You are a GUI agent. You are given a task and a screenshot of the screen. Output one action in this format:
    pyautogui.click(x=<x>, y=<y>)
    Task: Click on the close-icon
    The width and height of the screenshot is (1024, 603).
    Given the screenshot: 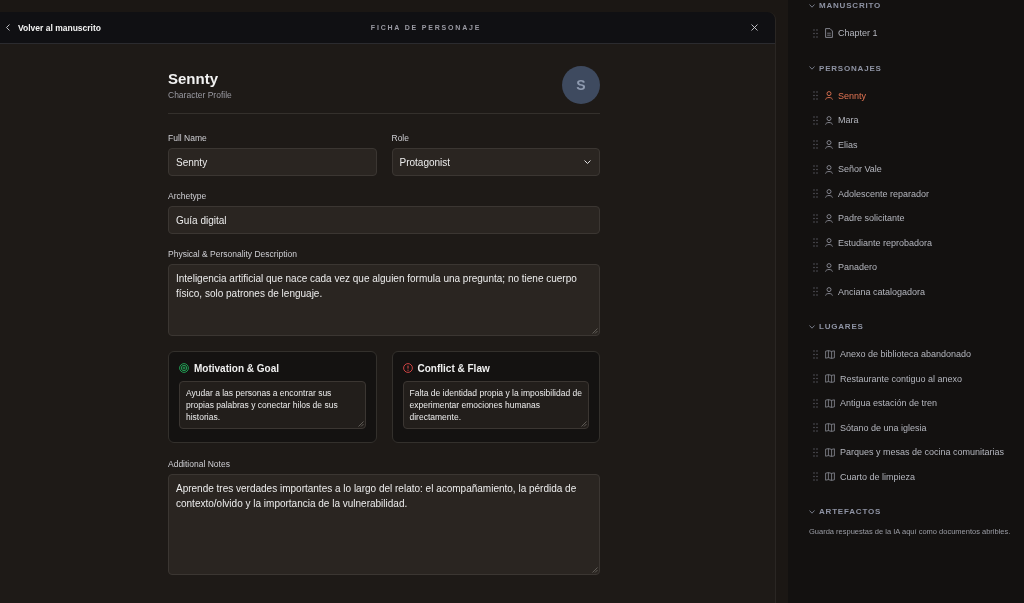 What is the action you would take?
    pyautogui.click(x=754, y=27)
    